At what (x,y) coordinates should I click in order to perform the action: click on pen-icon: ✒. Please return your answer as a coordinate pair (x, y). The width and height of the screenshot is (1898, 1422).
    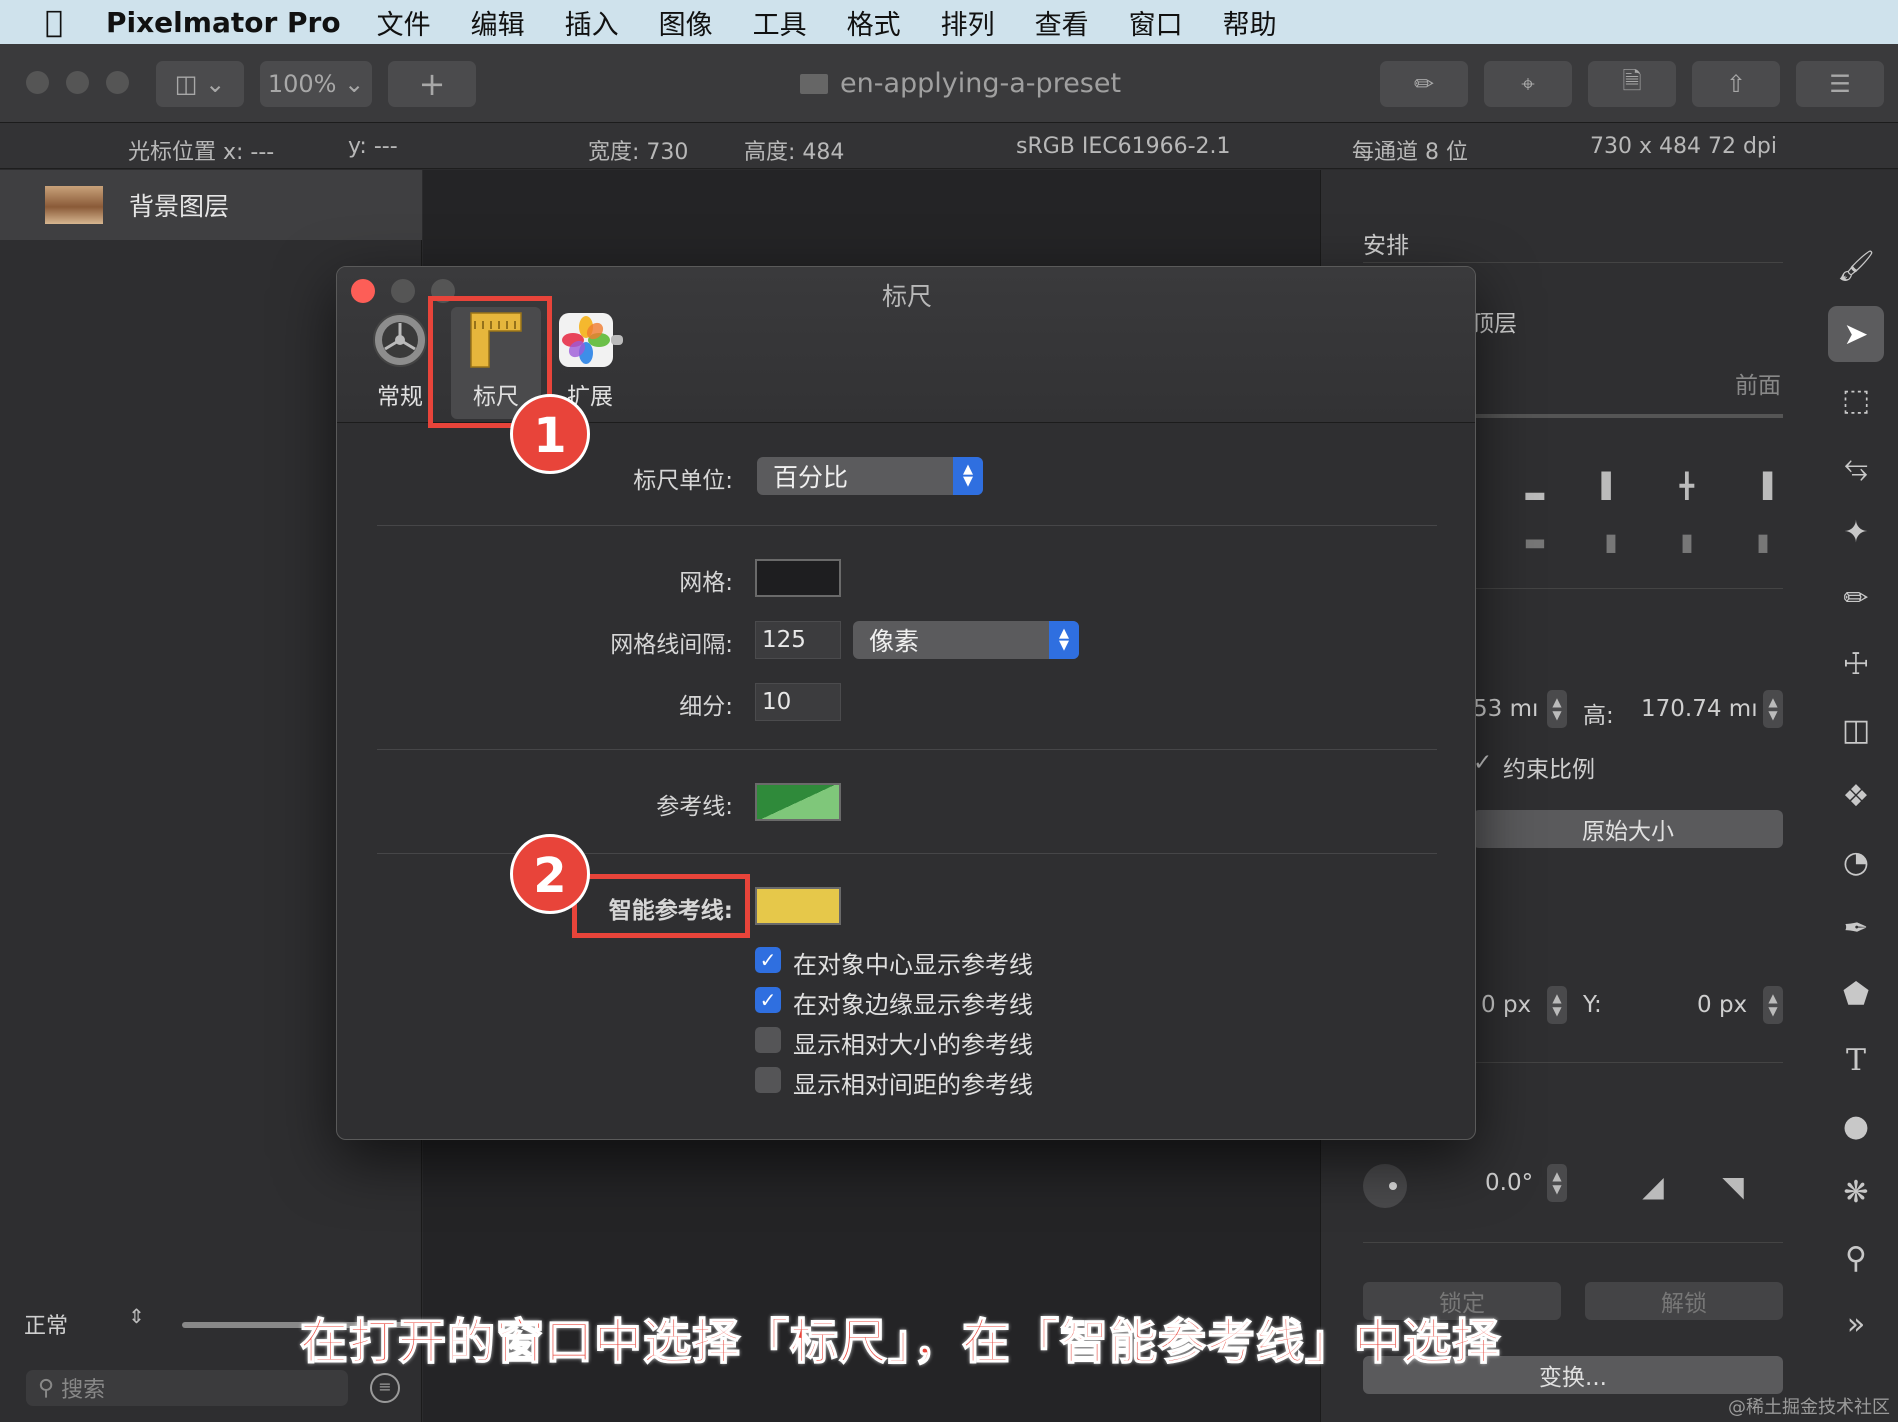
    Looking at the image, I should click on (1856, 928).